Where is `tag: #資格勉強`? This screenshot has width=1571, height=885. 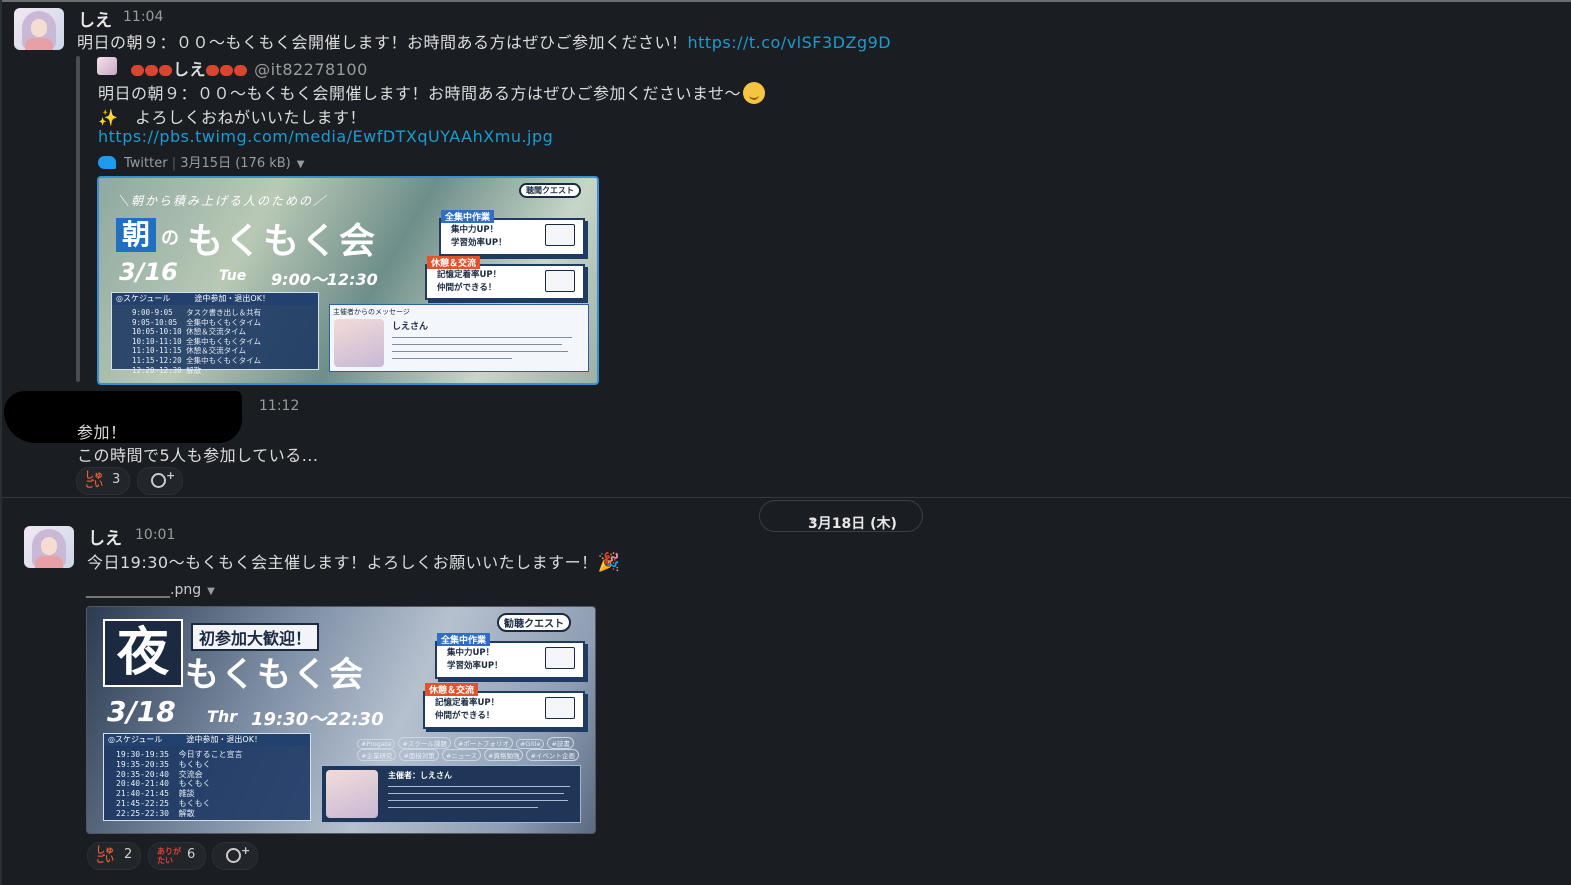 tag: #資格勉強 is located at coordinates (504, 755).